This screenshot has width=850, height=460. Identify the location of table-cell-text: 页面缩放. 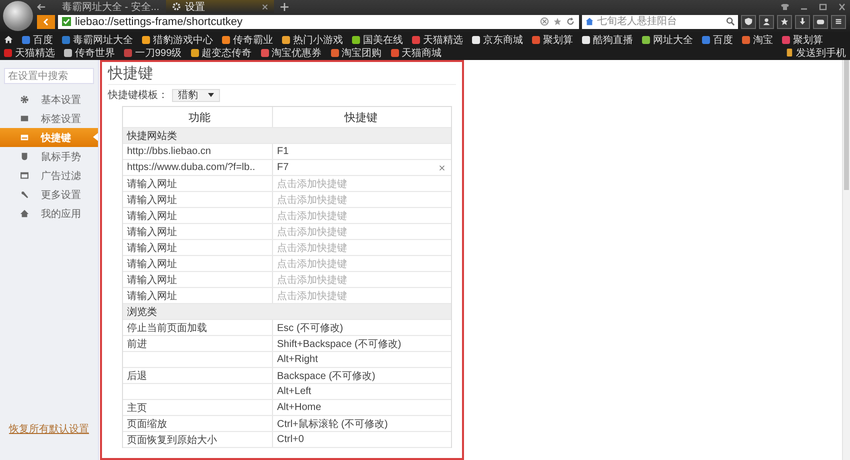
(147, 424).